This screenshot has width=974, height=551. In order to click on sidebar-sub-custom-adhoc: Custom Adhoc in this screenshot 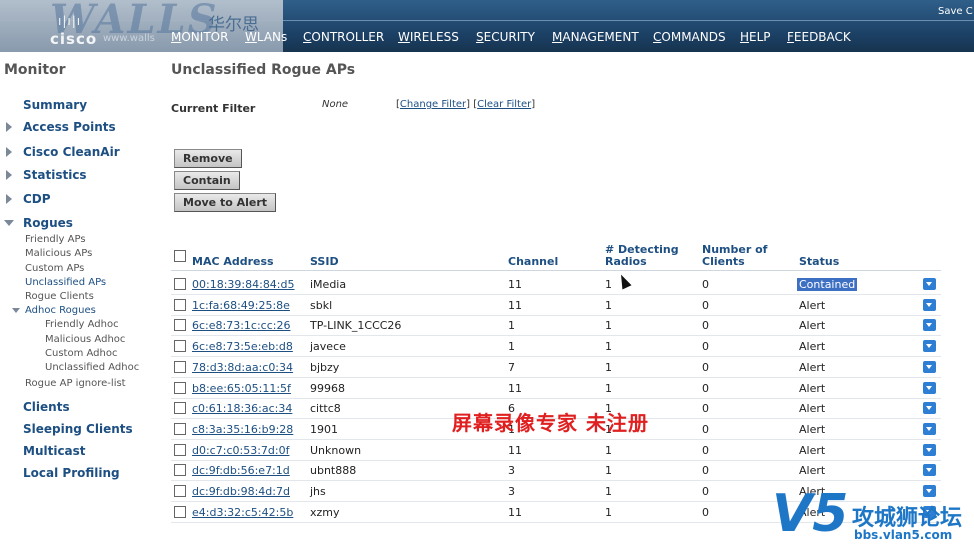, I will do `click(81, 353)`.